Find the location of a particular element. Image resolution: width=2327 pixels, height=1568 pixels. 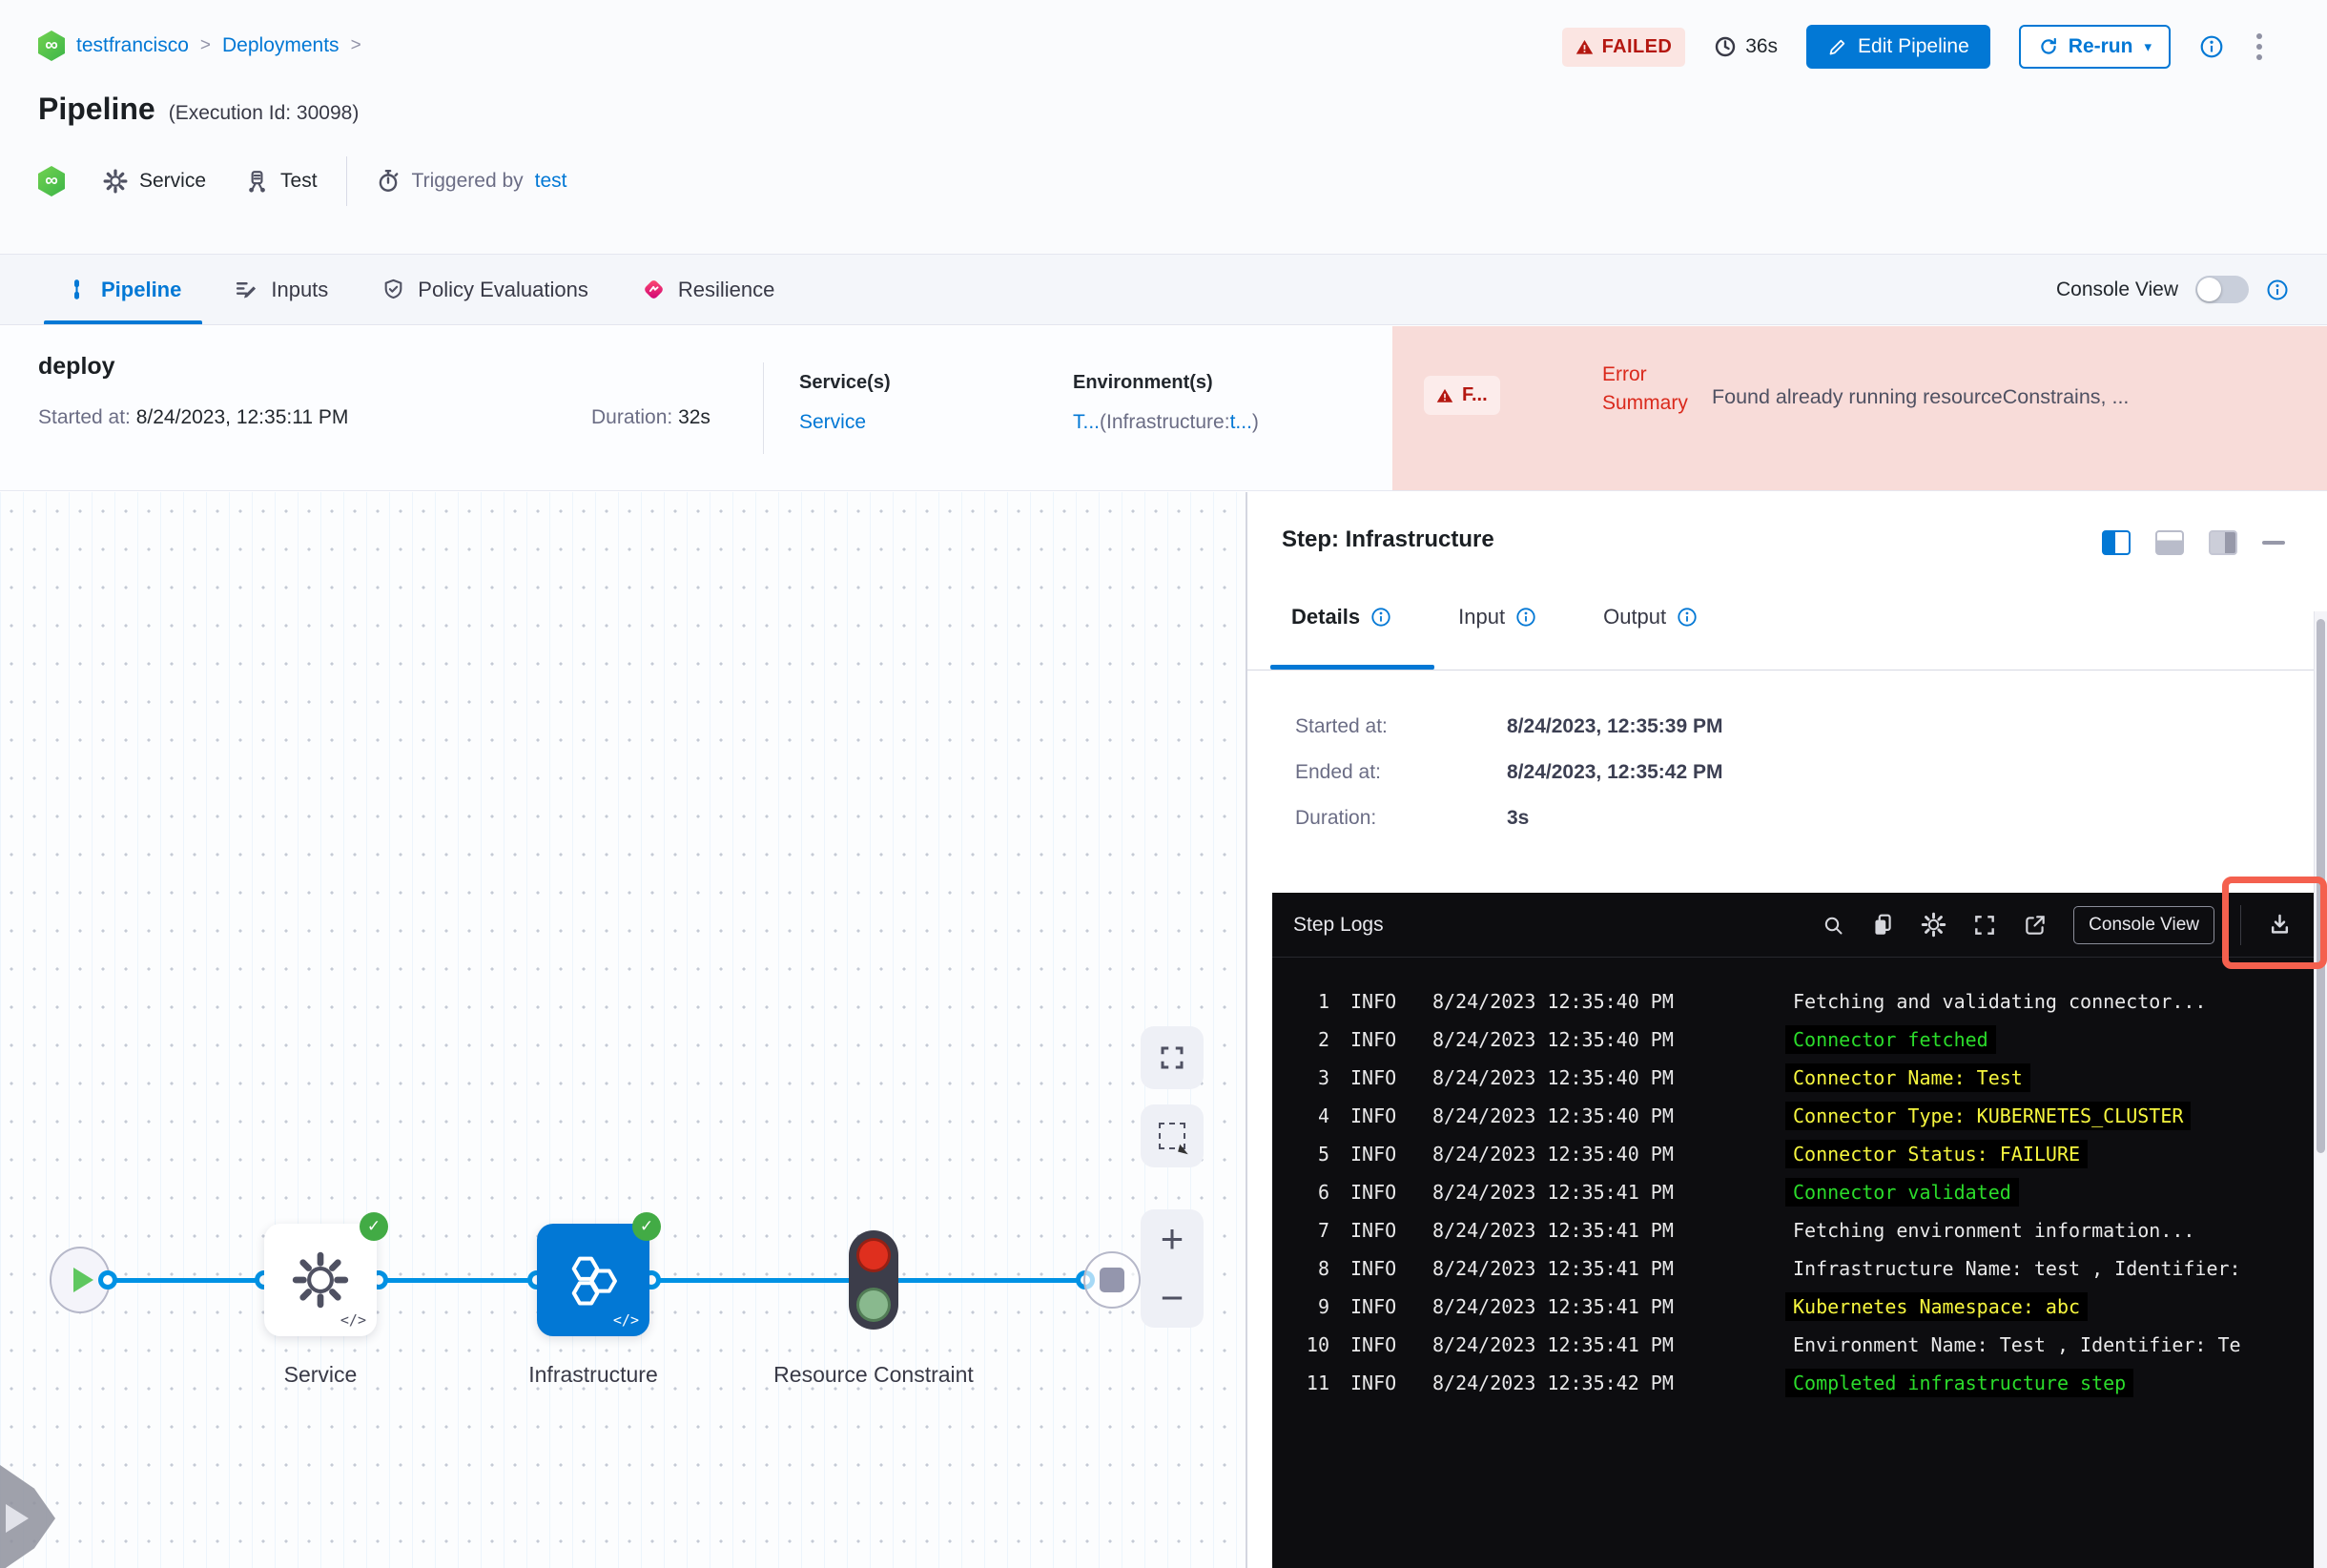

breadcrumb-project-link: testfrancisco is located at coordinates (132, 45).